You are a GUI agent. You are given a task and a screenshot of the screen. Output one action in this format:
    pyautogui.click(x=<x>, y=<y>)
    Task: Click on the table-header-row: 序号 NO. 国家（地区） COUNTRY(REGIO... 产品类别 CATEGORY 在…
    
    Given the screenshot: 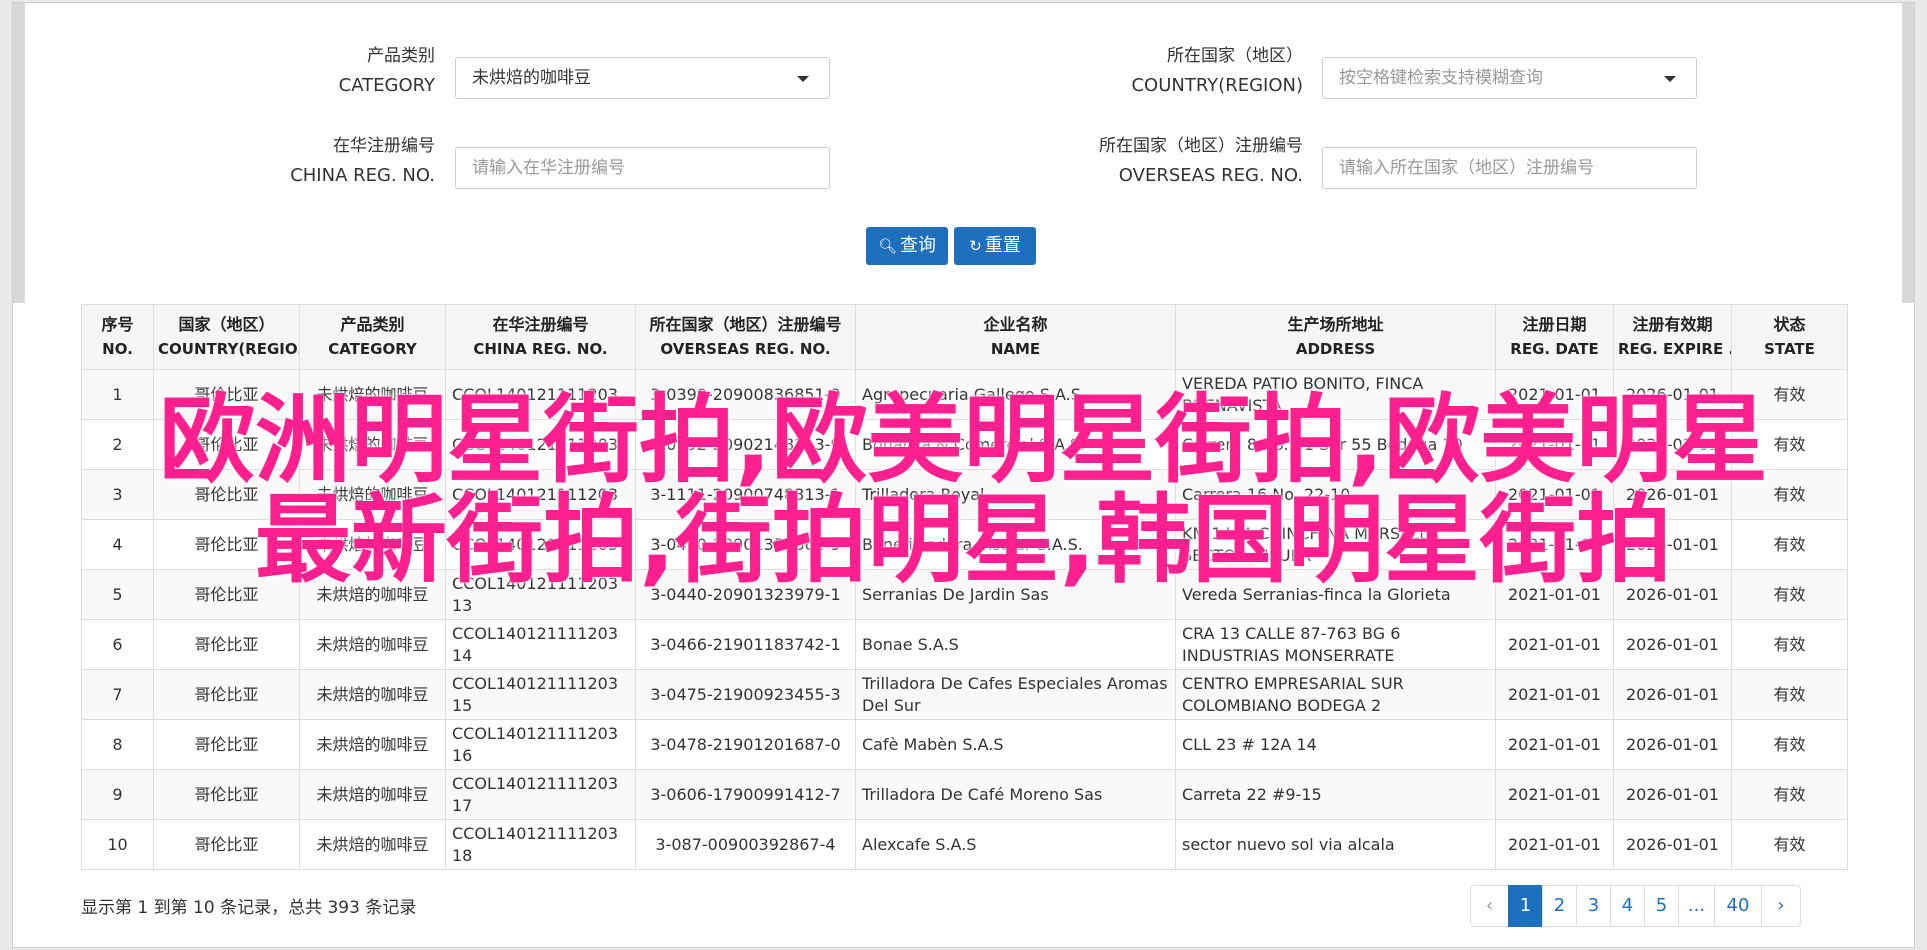 What is the action you would take?
    pyautogui.click(x=964, y=337)
    